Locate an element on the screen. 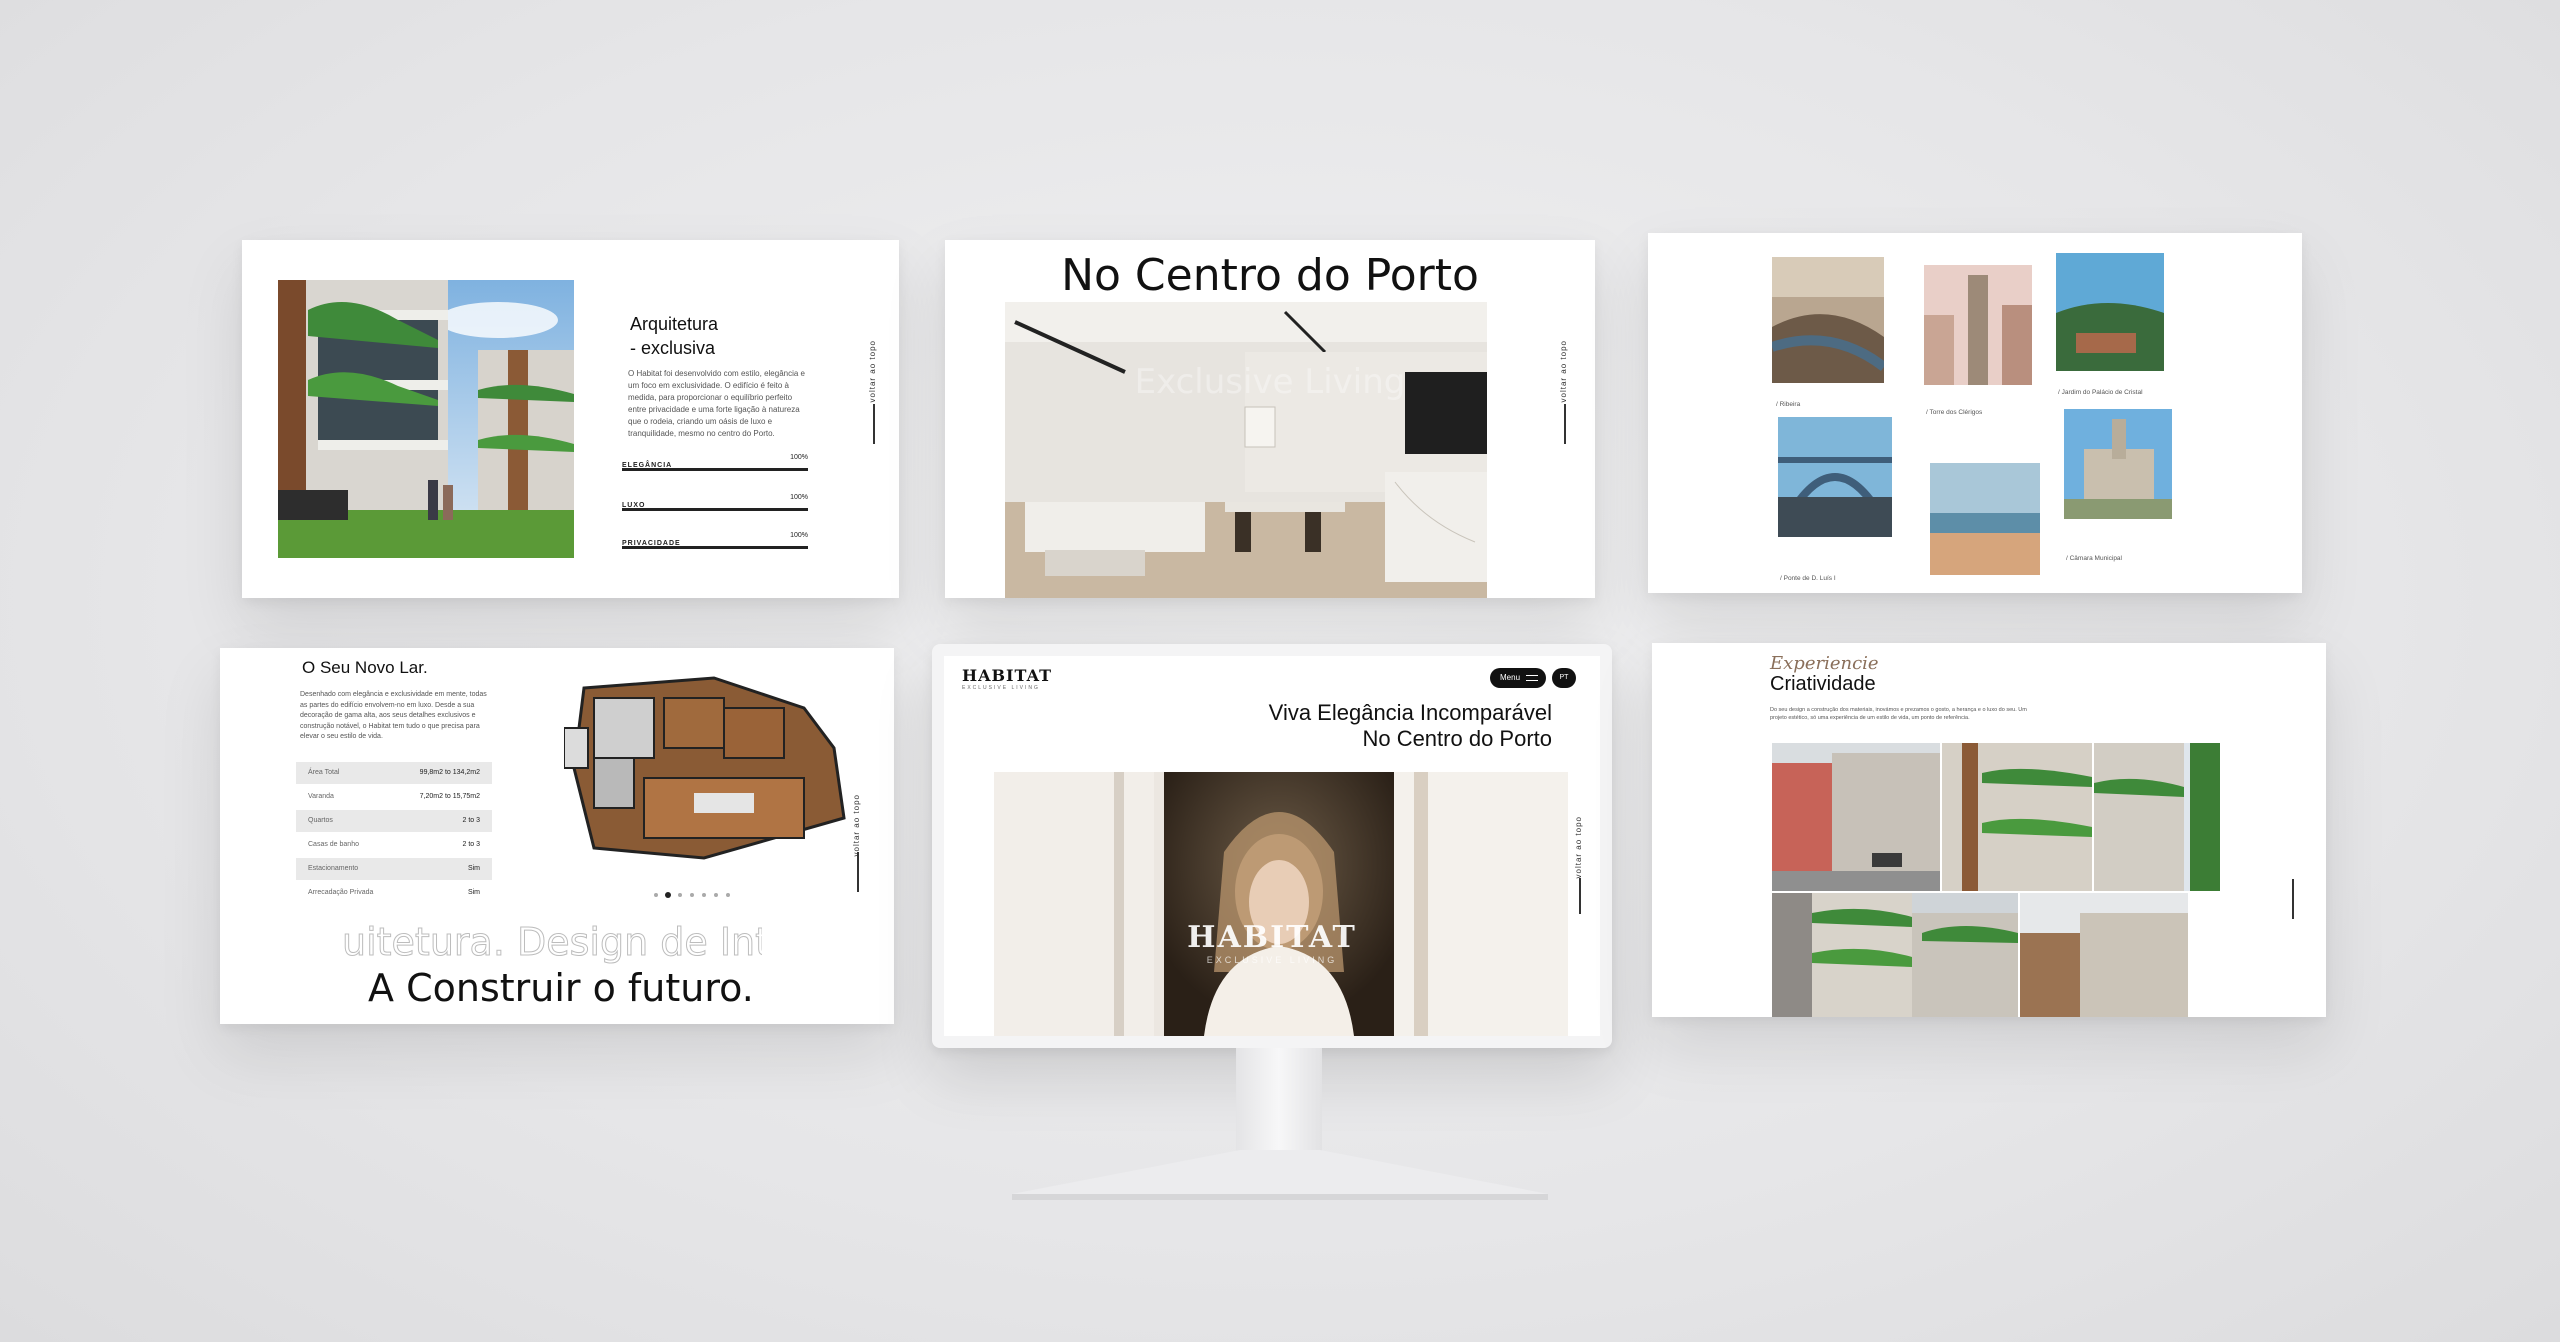  spec-row: Quartos 2 to 3 is located at coordinates (394, 821).